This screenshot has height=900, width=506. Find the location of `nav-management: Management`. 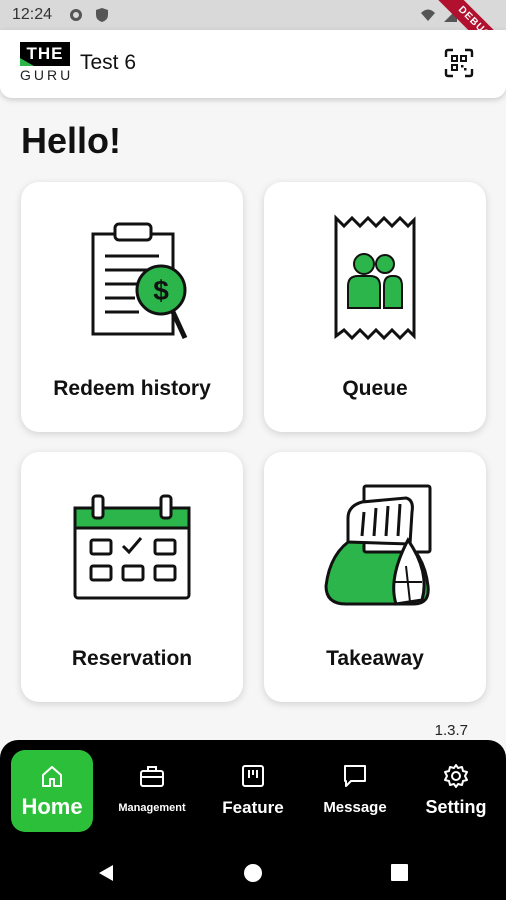

nav-management: Management is located at coordinates (152, 791).